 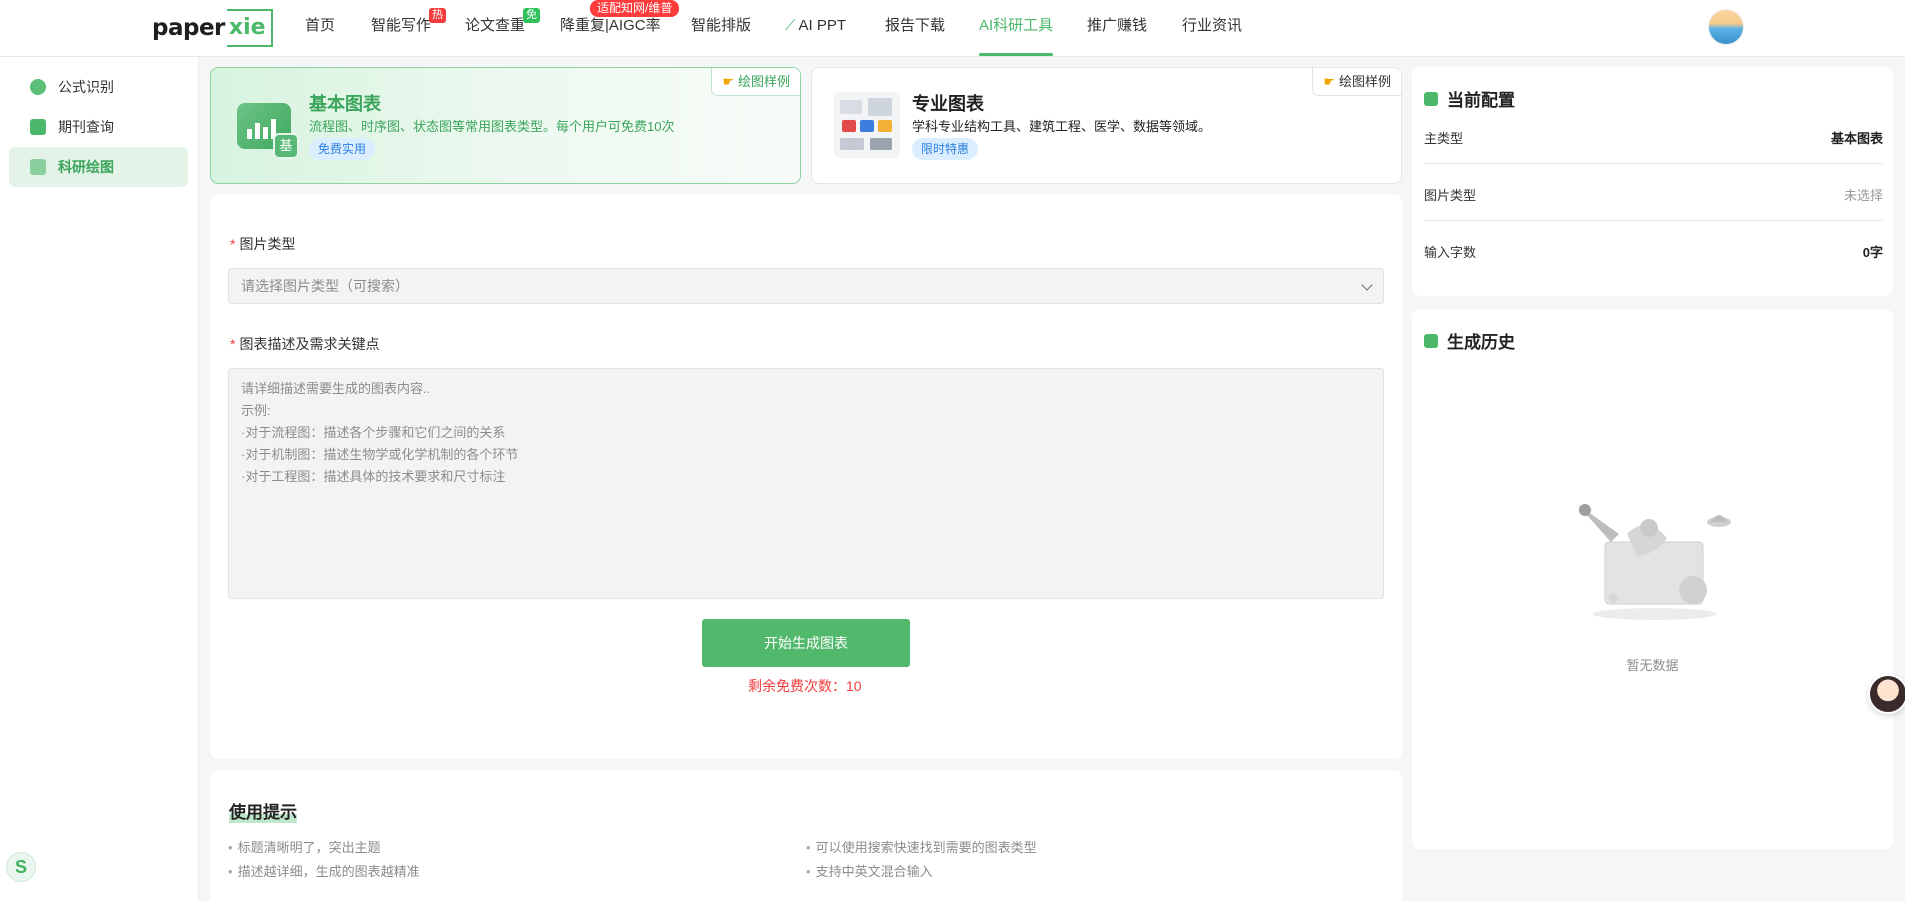 What do you see at coordinates (1062, 126) in the screenshot?
I see `card-description: 学科专业结构工具、建筑工程、医学、数据等领域。` at bounding box center [1062, 126].